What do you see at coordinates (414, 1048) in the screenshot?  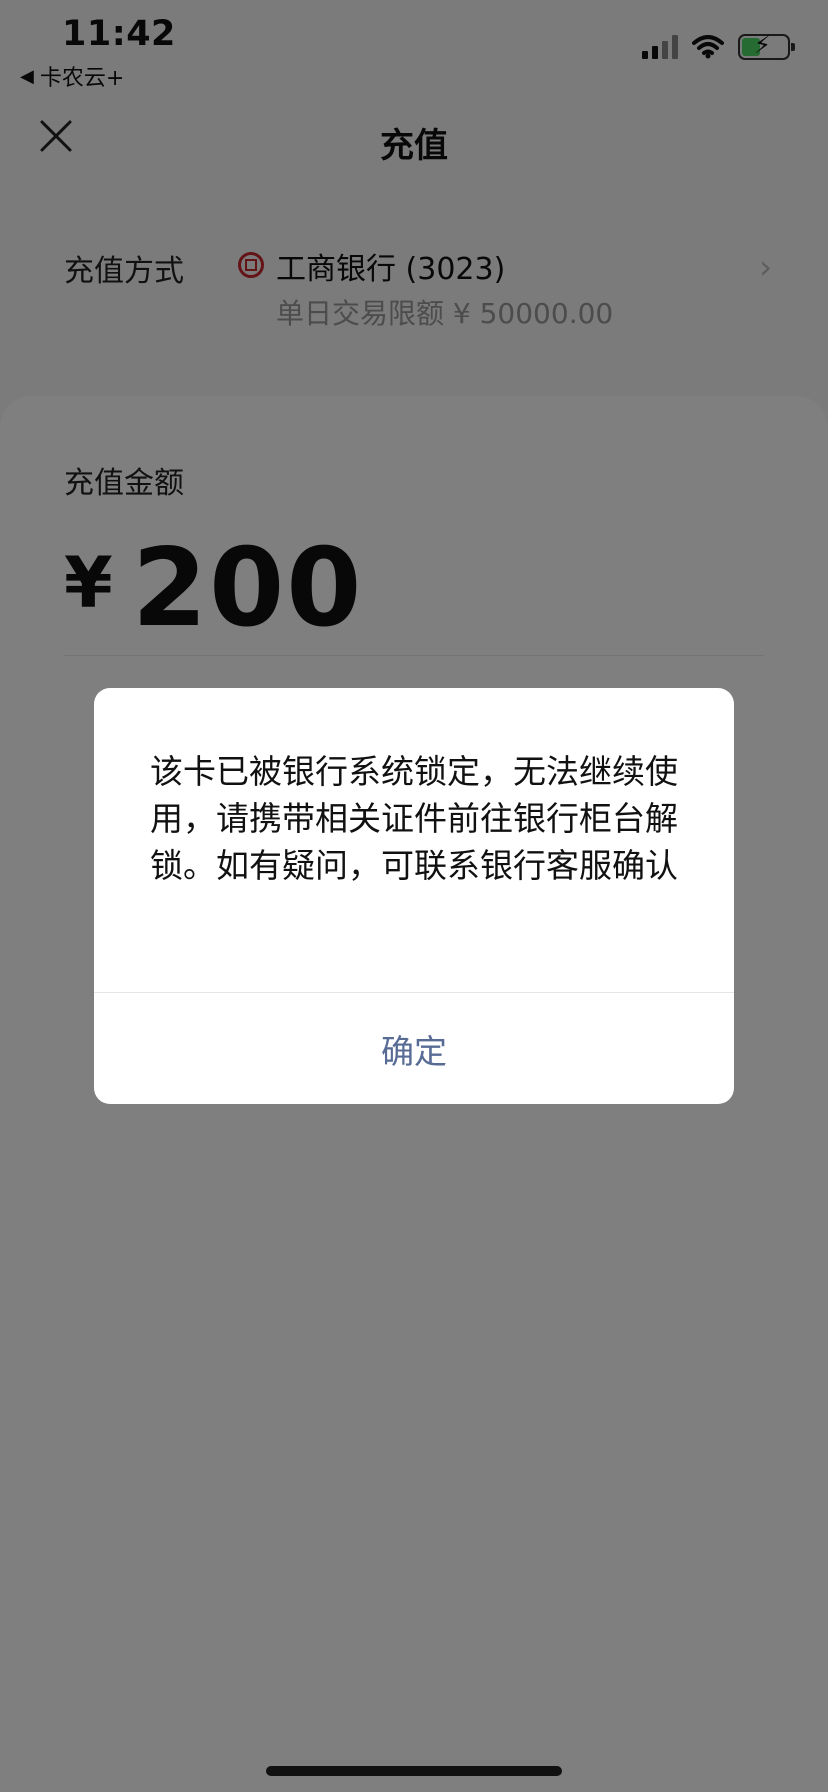 I see `confirm-button: 确定` at bounding box center [414, 1048].